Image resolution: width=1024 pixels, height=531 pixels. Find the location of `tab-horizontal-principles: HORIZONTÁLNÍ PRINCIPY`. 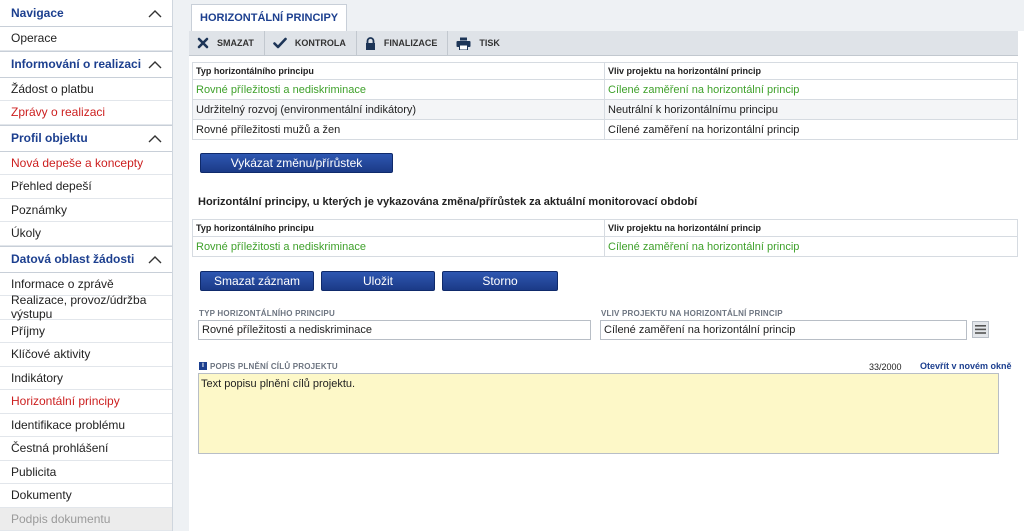

tab-horizontal-principles: HORIZONTÁLNÍ PRINCIPY is located at coordinates (269, 17).